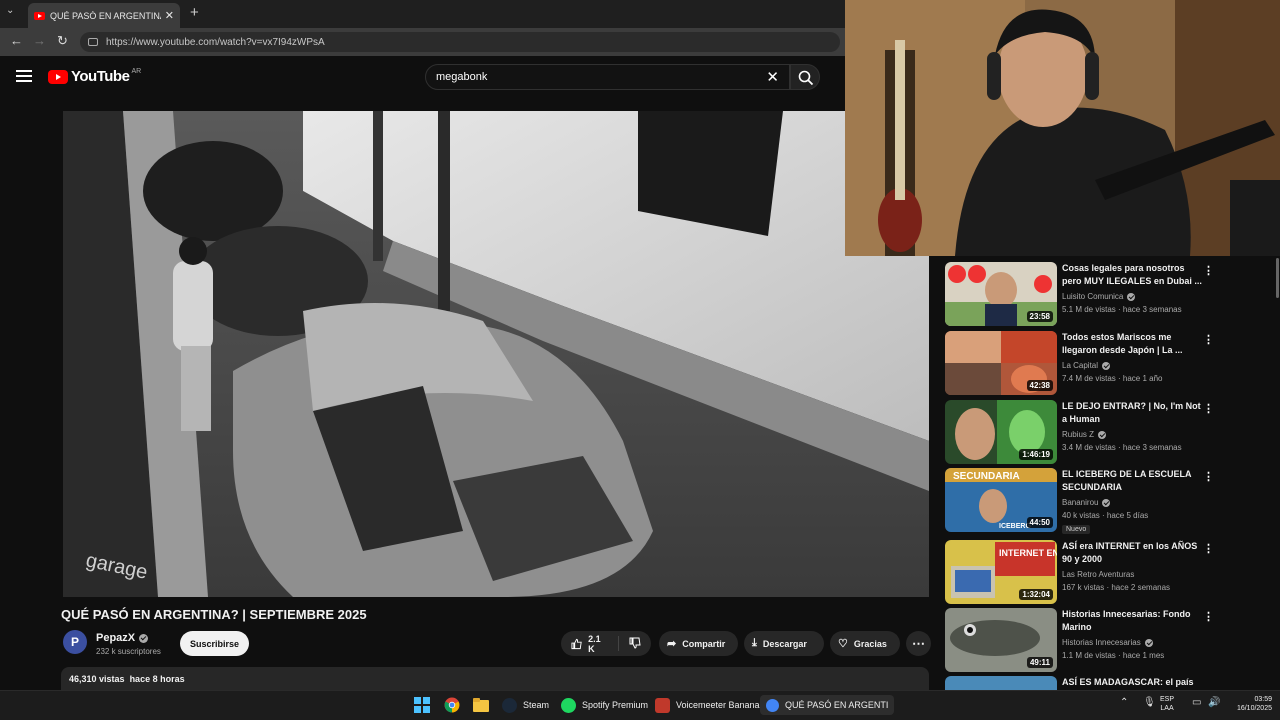  I want to click on voicemeeter-icon, so click(662, 705).